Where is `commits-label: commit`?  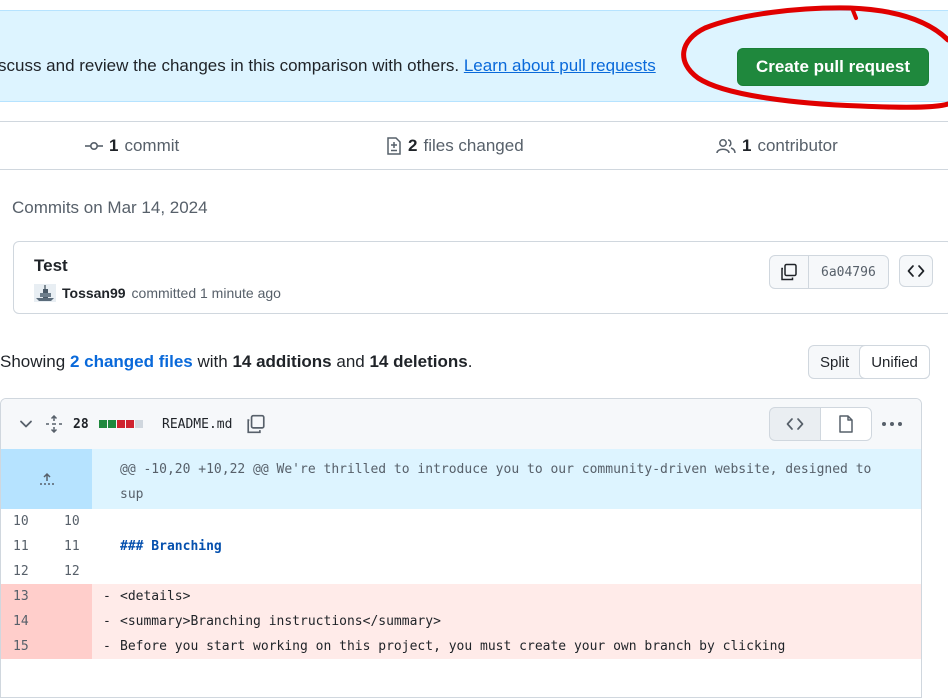 commits-label: commit is located at coordinates (152, 145).